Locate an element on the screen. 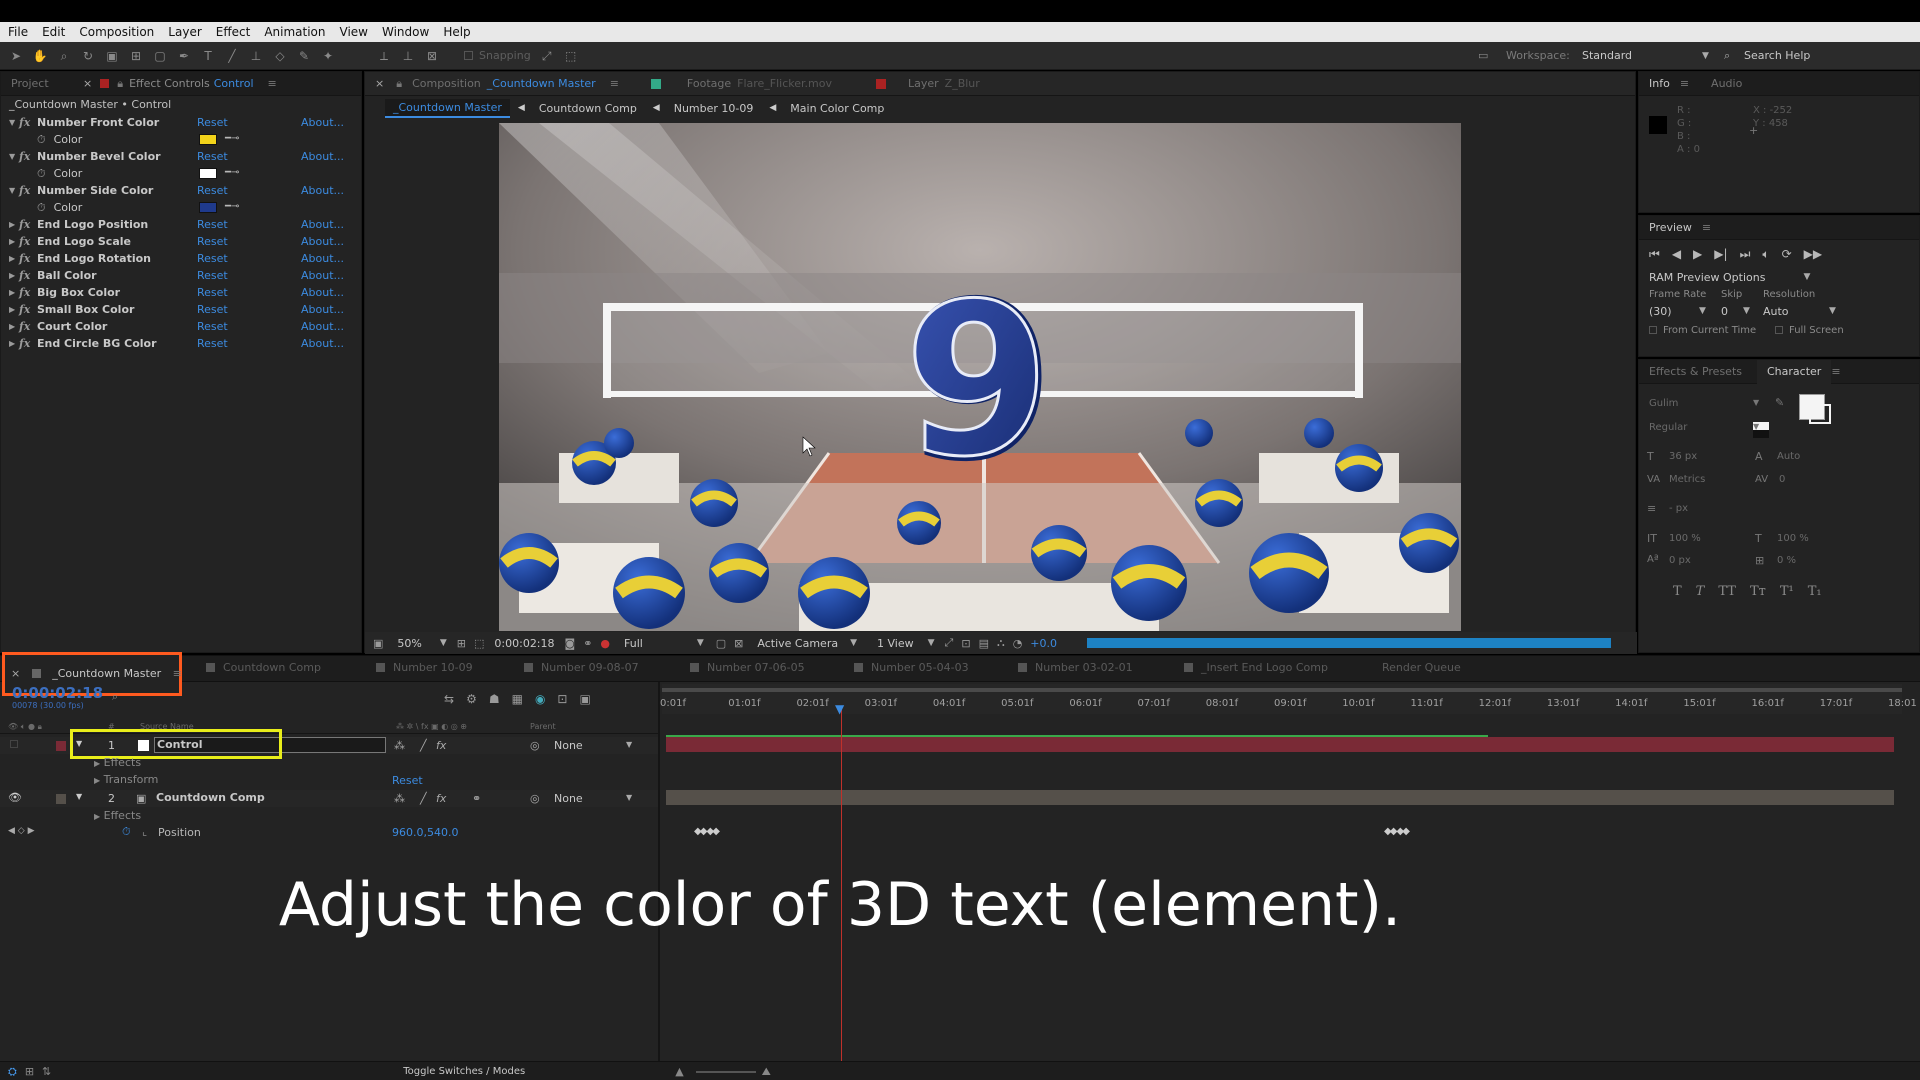 Image resolution: width=1920 pixels, height=1080 pixels. menu-animation: Animation is located at coordinates (294, 32).